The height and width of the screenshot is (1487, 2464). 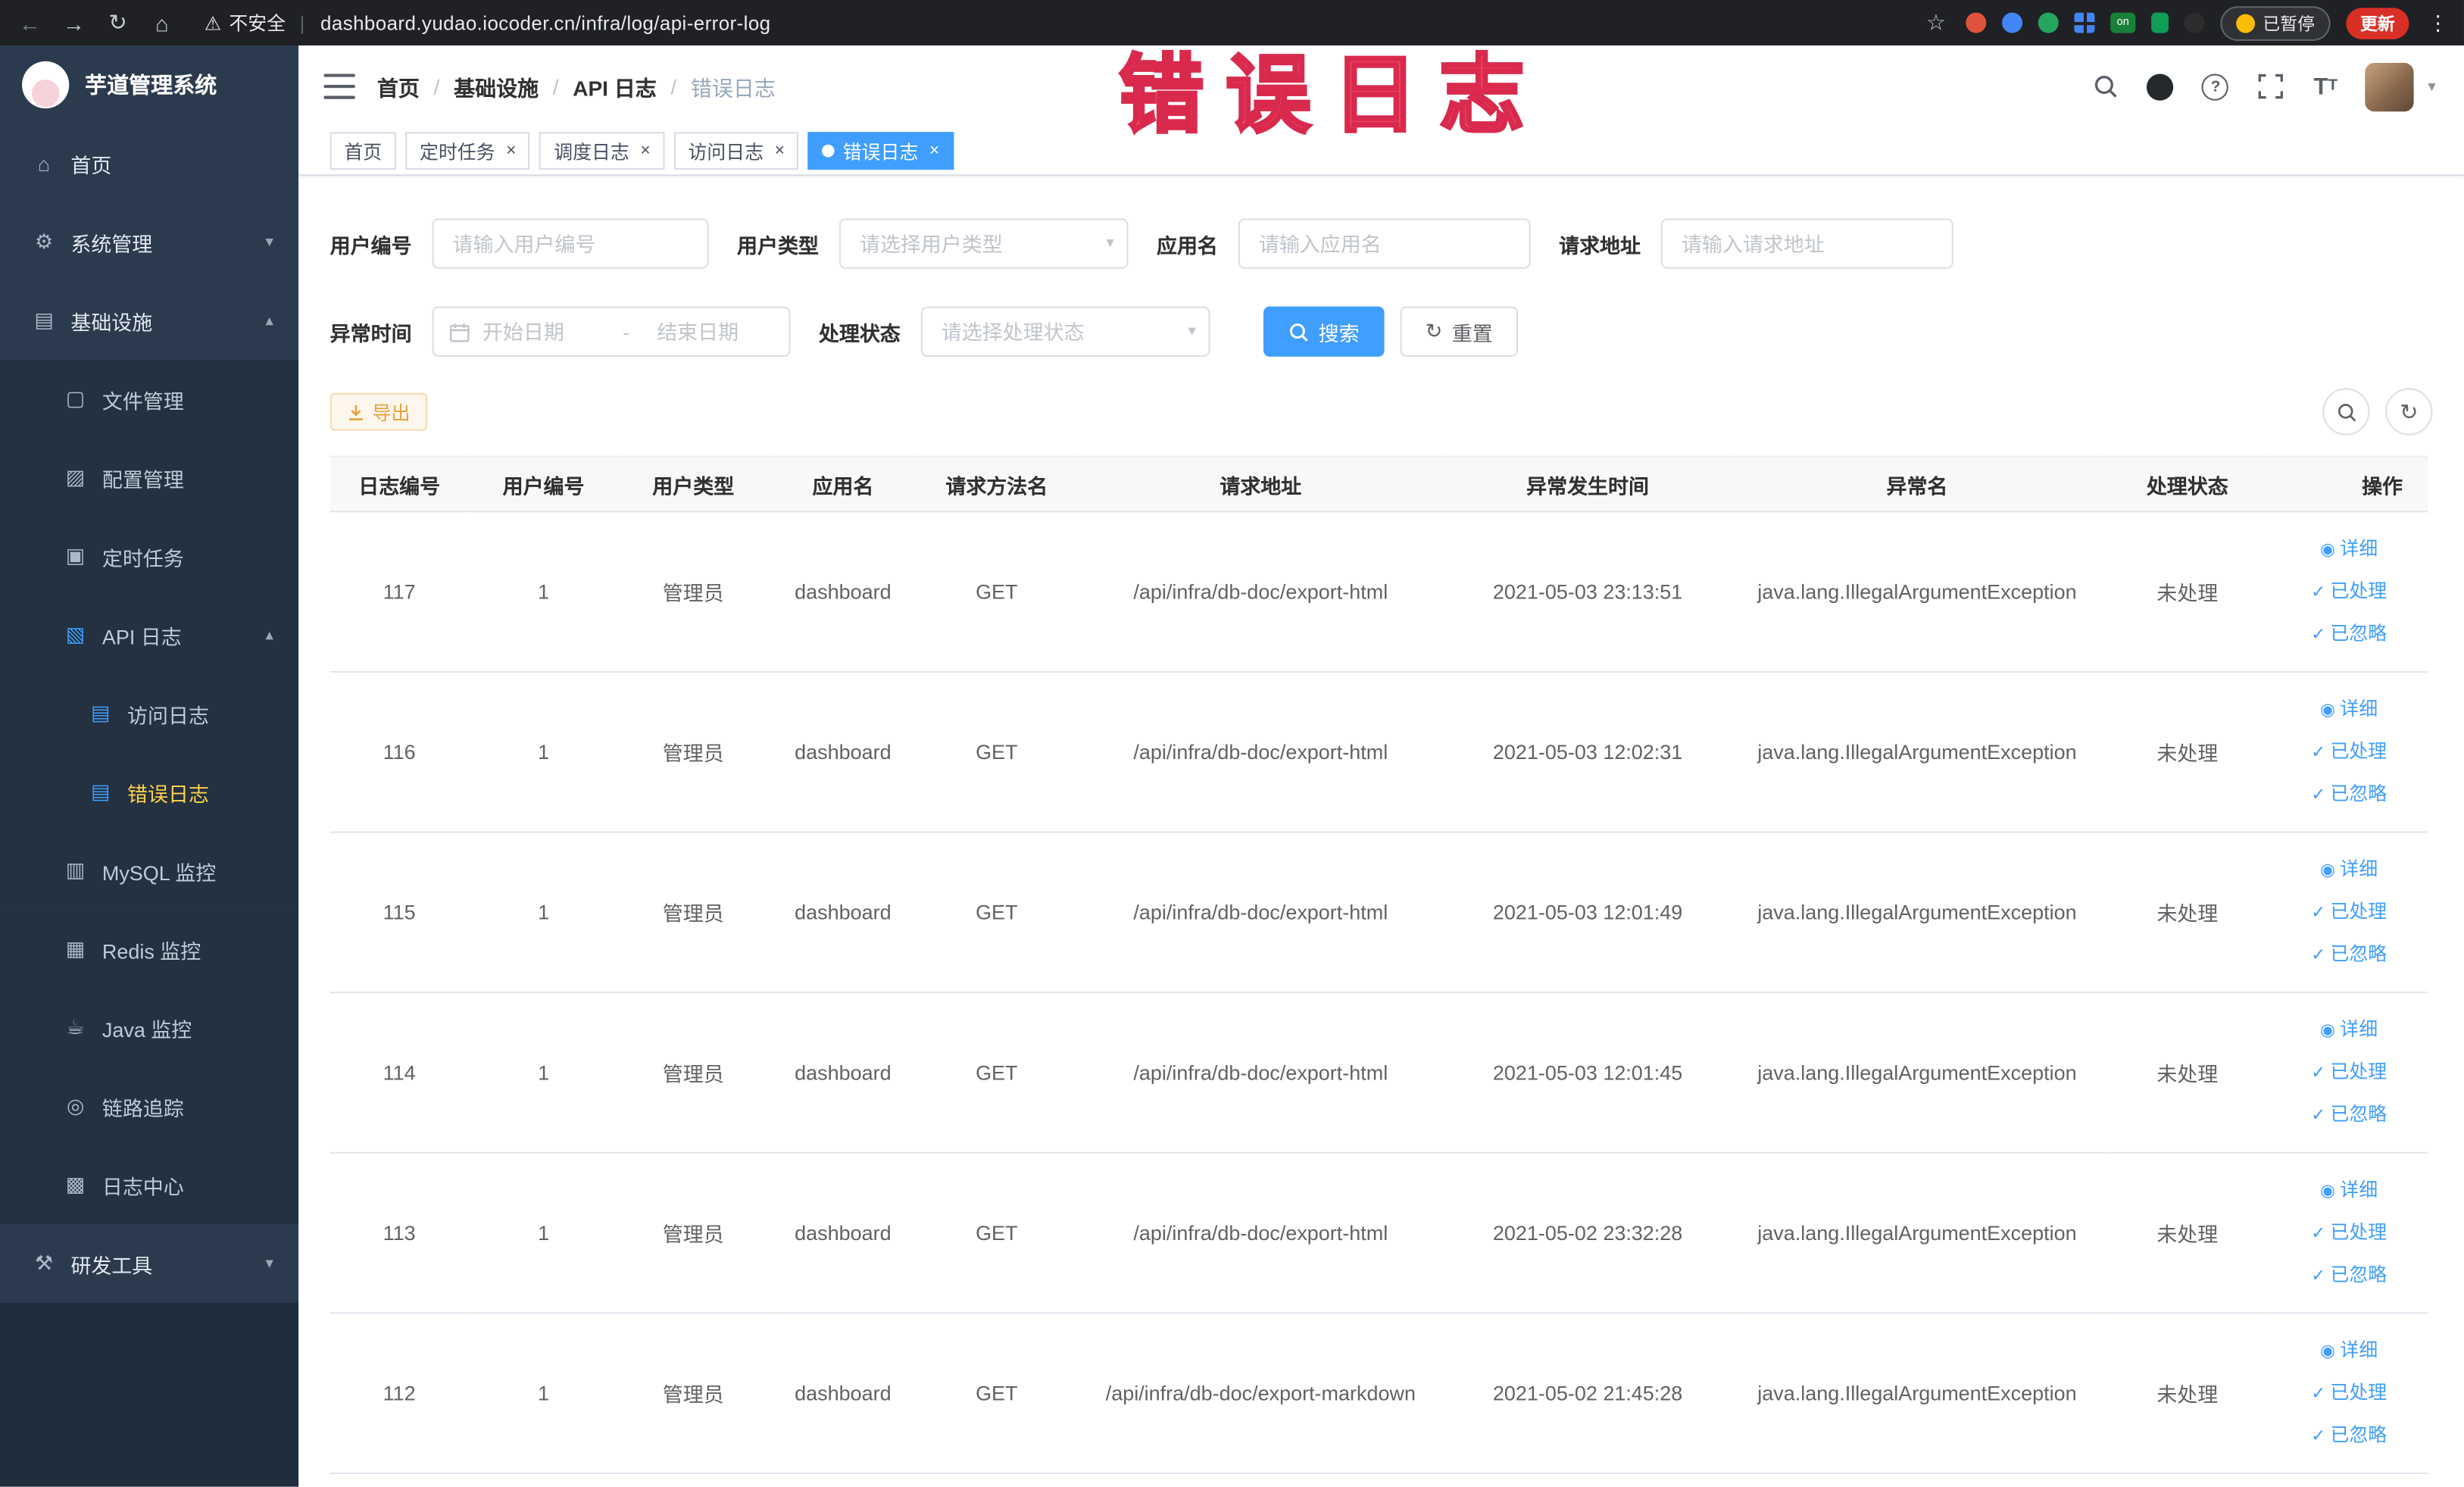 What do you see at coordinates (46, 85) in the screenshot?
I see `logo-avatar` at bounding box center [46, 85].